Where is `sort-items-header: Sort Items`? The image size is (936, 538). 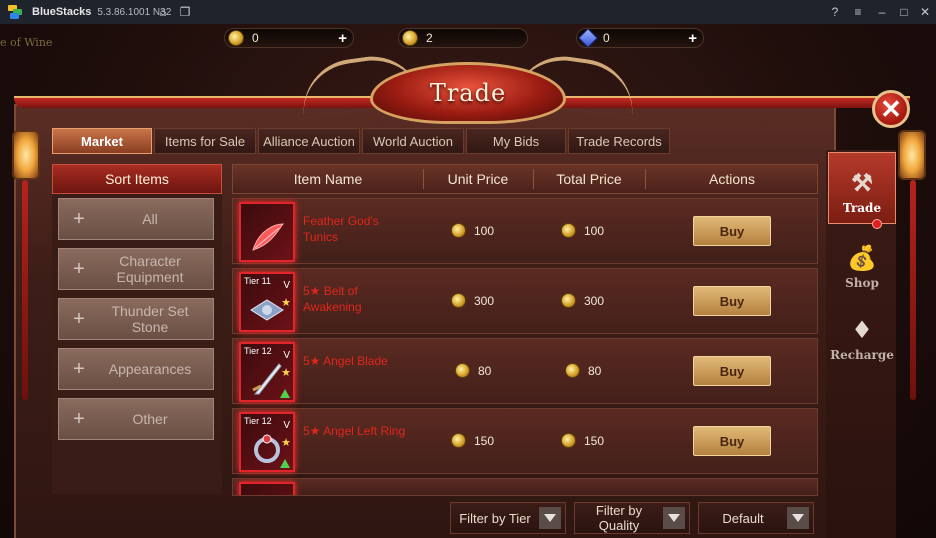
sort-items-header: Sort Items is located at coordinates (137, 179).